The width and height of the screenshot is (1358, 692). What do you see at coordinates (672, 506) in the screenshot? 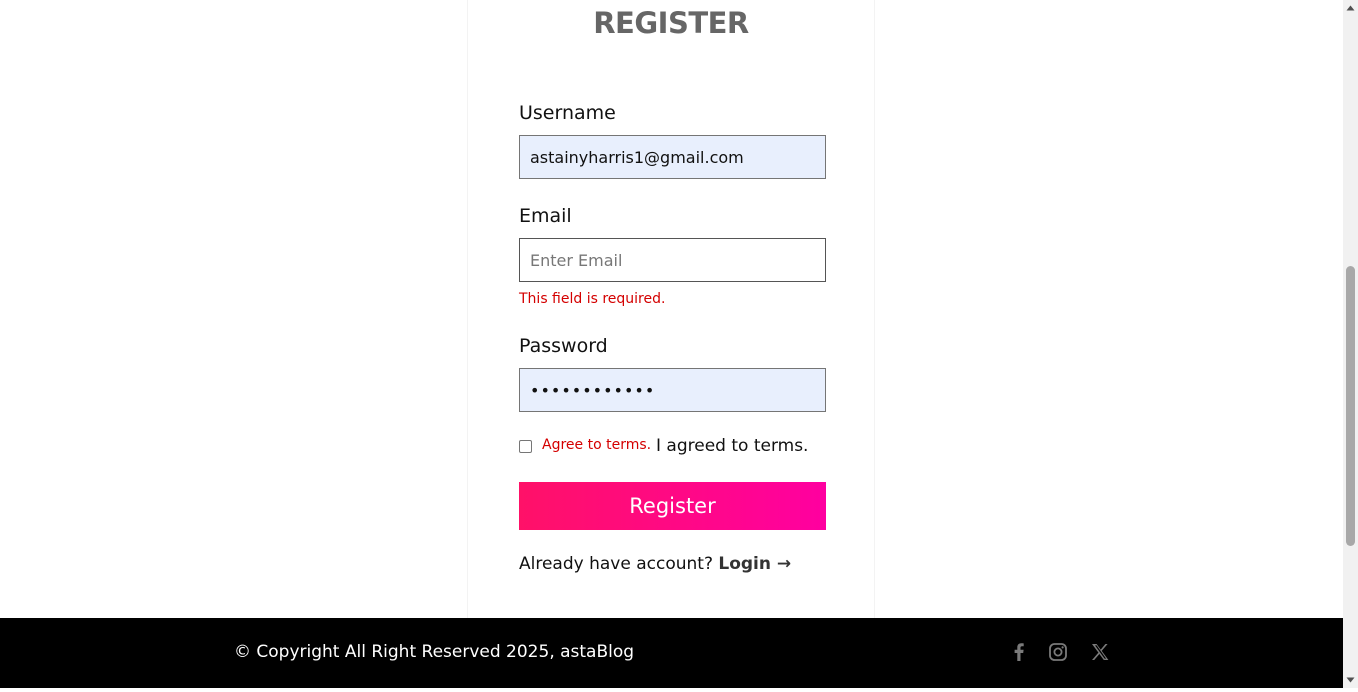
I see `register-button: Register` at bounding box center [672, 506].